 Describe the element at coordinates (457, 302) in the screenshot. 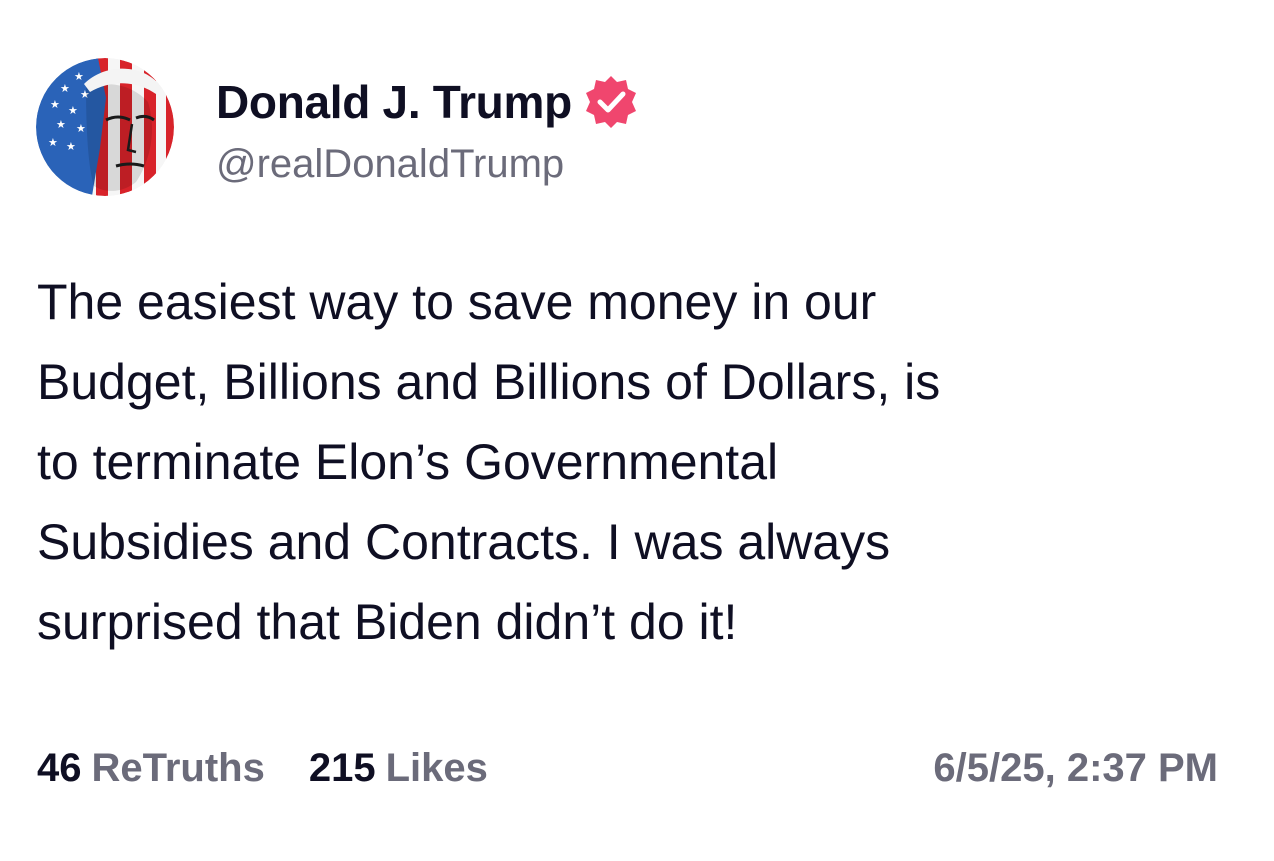

I see `post-body-line: The easiest way to save money in our` at that location.